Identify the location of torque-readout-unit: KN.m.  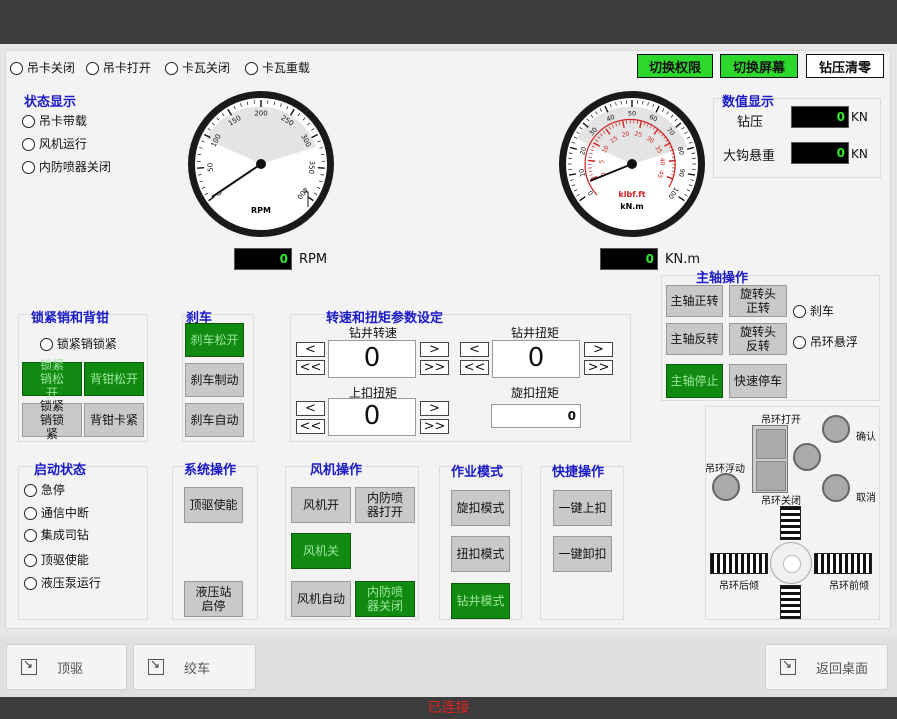
(683, 259).